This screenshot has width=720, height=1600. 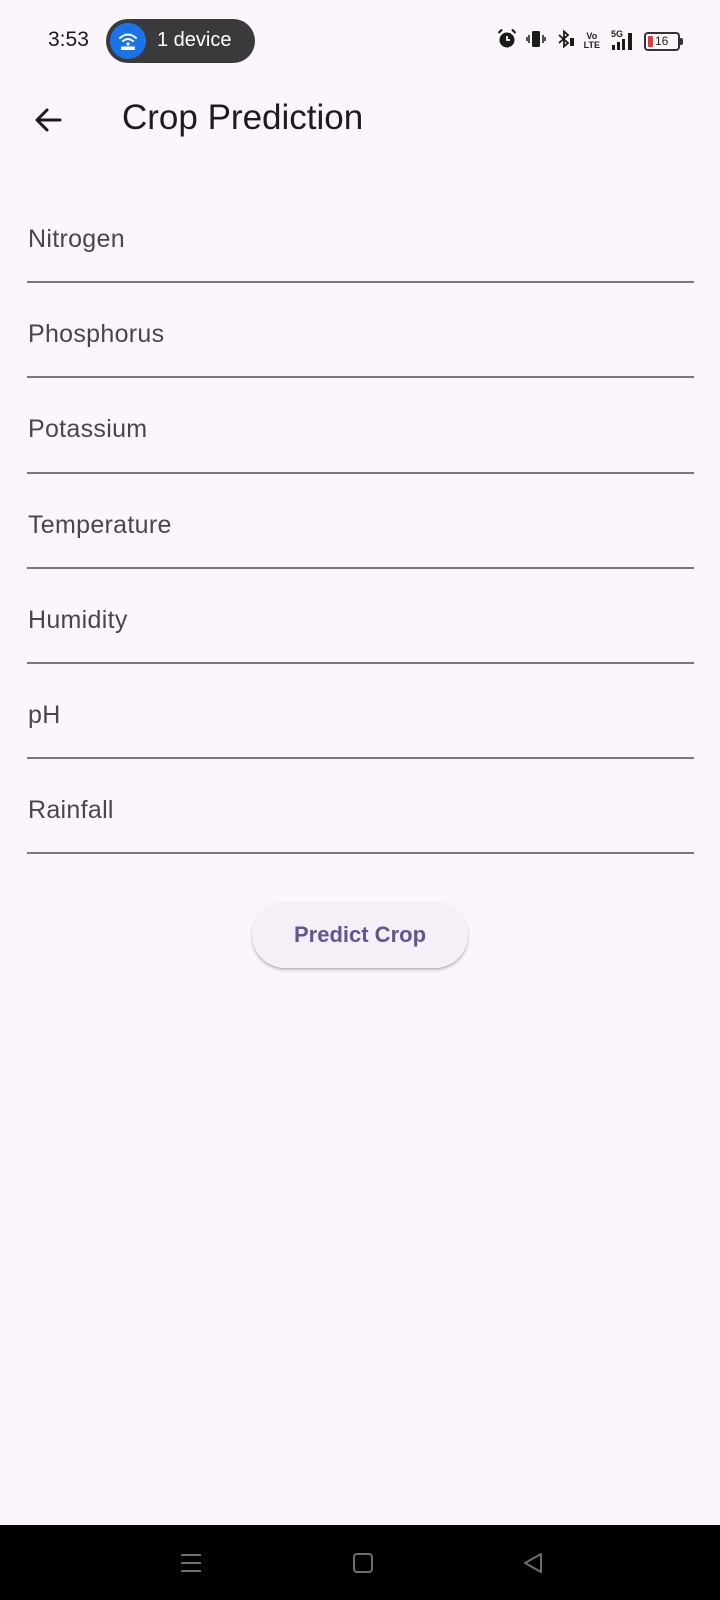 What do you see at coordinates (243, 117) in the screenshot?
I see `page-title: Crop Prediction` at bounding box center [243, 117].